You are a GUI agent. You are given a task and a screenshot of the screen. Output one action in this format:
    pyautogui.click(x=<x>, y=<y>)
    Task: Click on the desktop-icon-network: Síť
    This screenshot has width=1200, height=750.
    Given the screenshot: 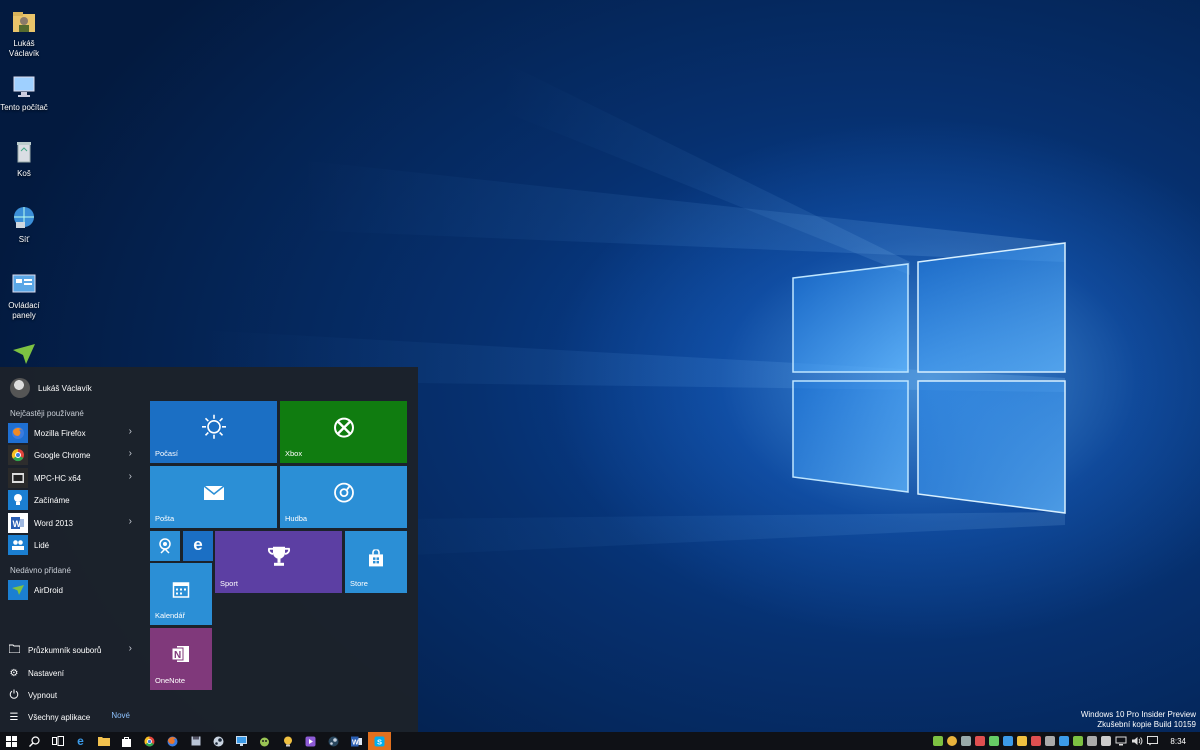 What is the action you would take?
    pyautogui.click(x=24, y=224)
    